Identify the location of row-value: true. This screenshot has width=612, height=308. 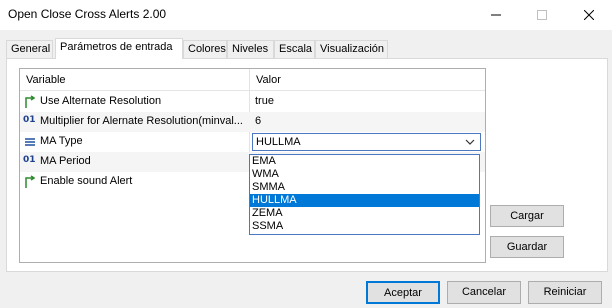
(264, 101).